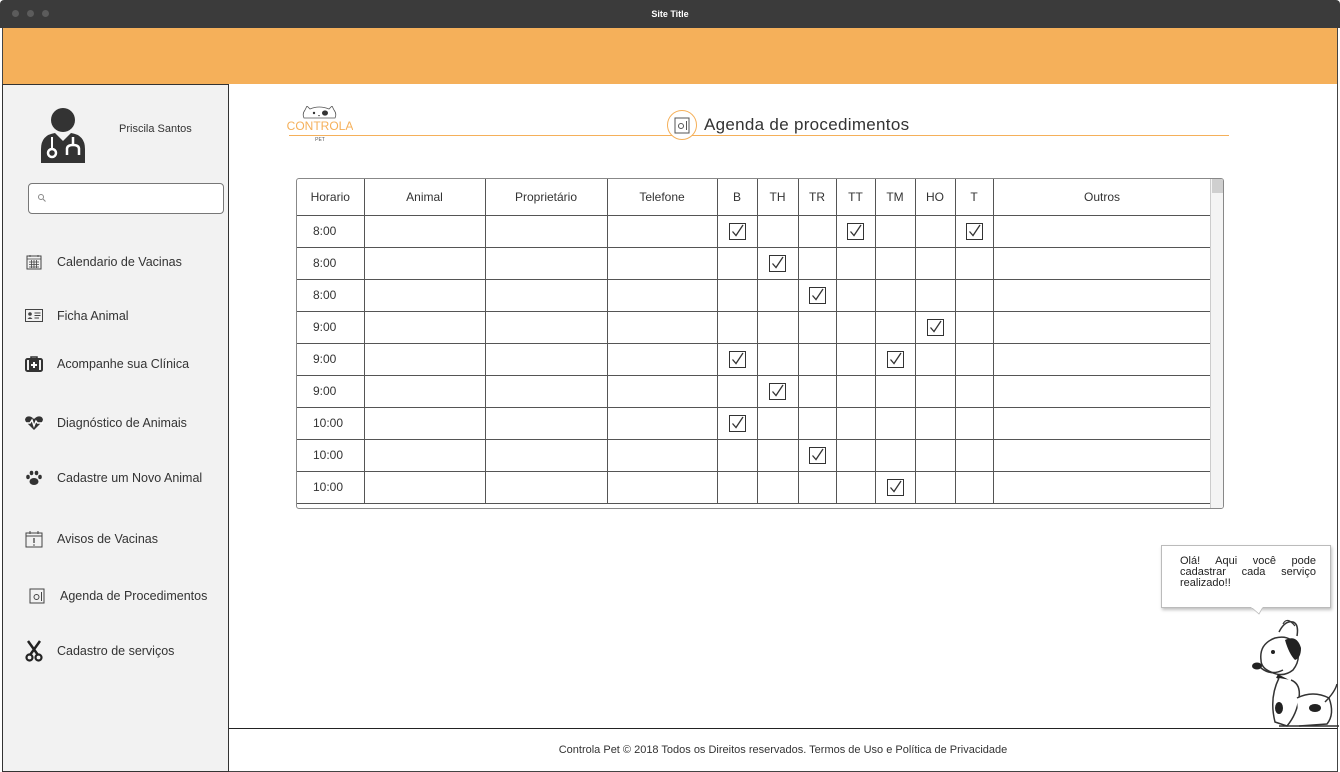 This screenshot has height=772, width=1340. Describe the element at coordinates (106, 364) in the screenshot. I see `sidebar-item-acompanhe-clinica: Acompanhe sua Clínica` at that location.